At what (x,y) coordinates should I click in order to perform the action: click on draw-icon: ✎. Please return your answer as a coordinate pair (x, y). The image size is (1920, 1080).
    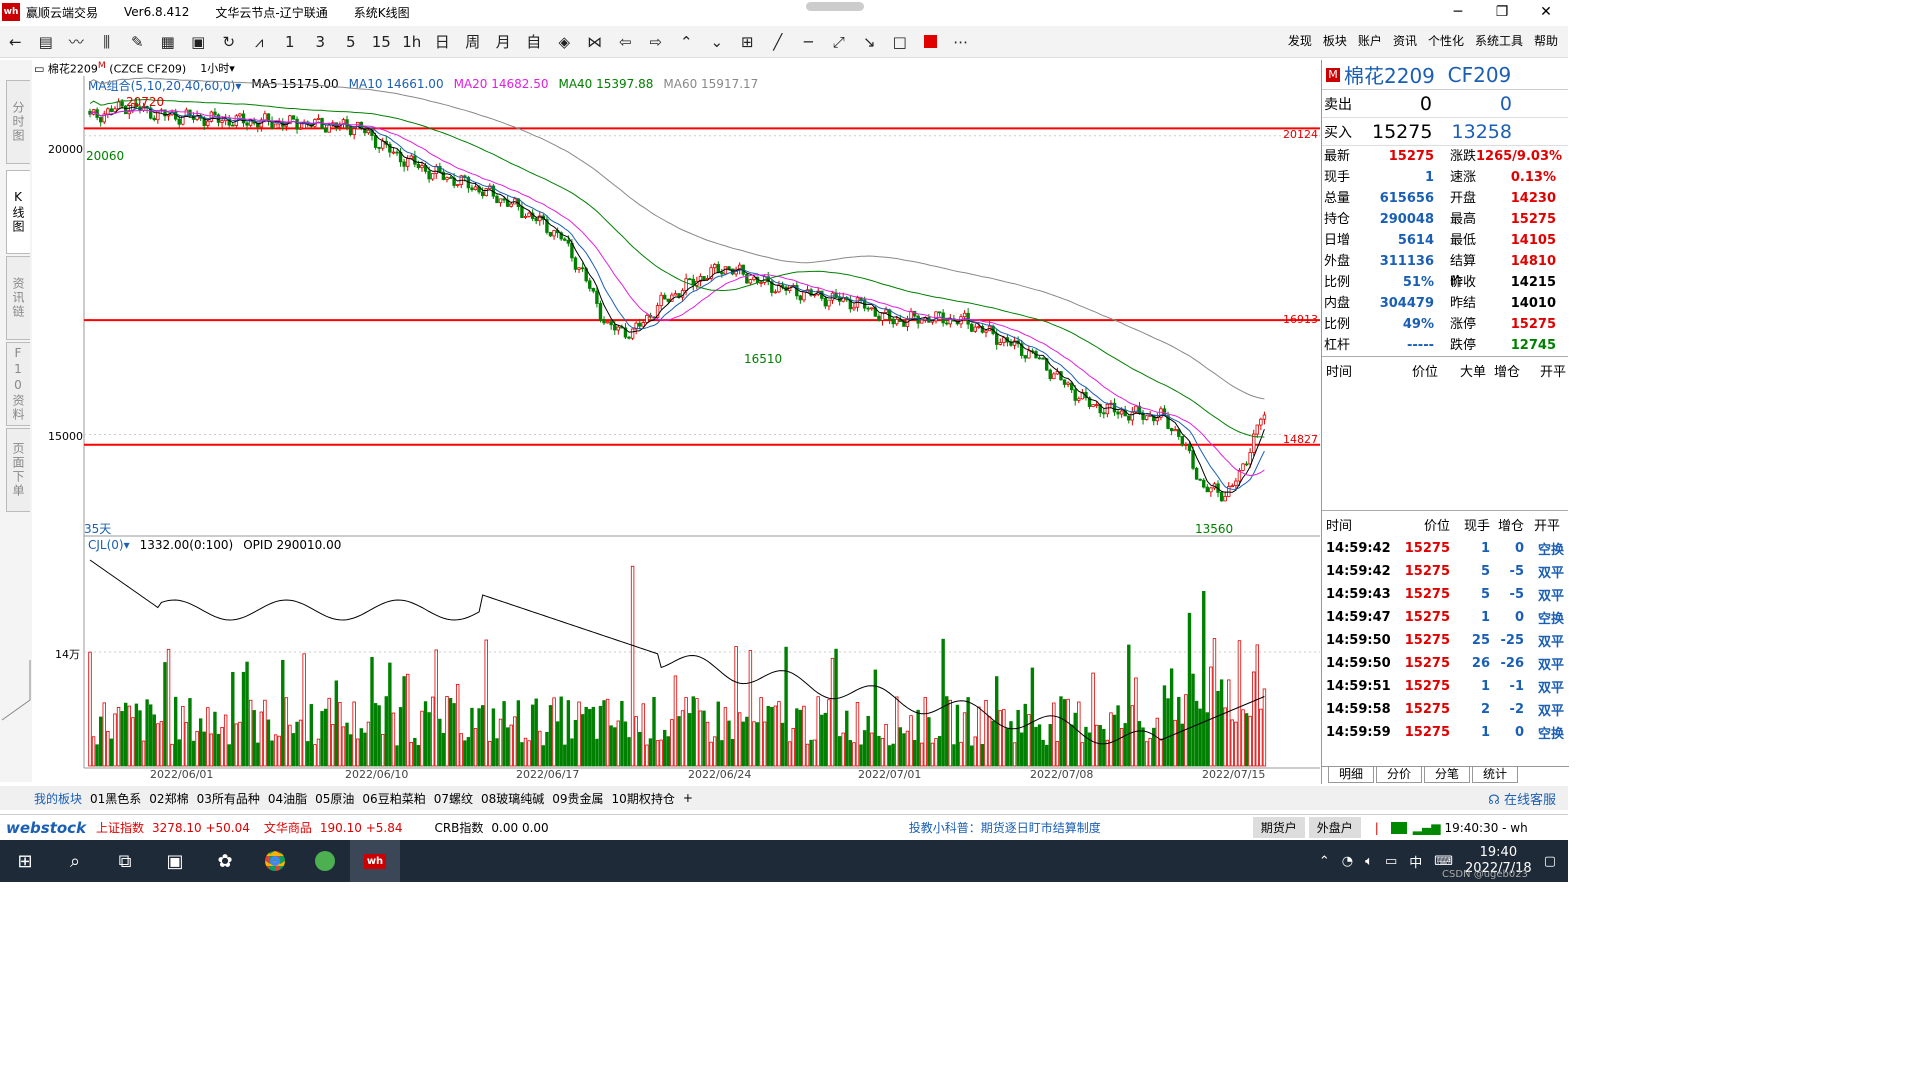
    Looking at the image, I should click on (137, 42).